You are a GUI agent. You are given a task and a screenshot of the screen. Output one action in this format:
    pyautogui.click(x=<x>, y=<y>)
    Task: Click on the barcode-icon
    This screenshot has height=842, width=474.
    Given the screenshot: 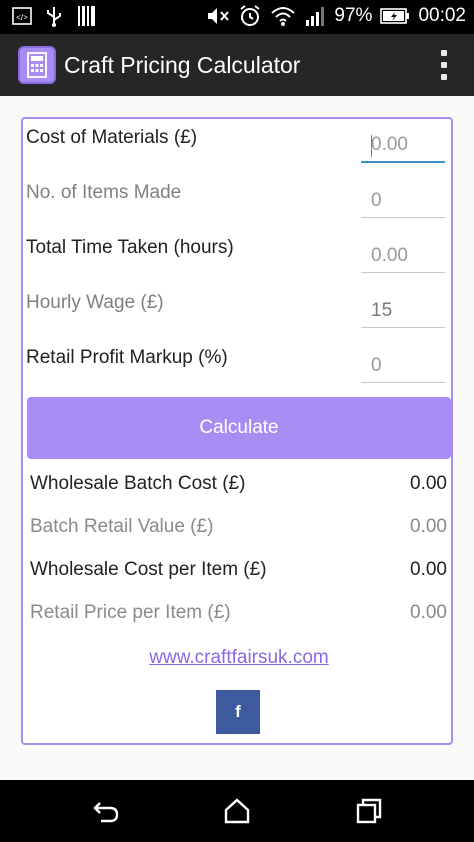 What is the action you would take?
    pyautogui.click(x=86, y=16)
    